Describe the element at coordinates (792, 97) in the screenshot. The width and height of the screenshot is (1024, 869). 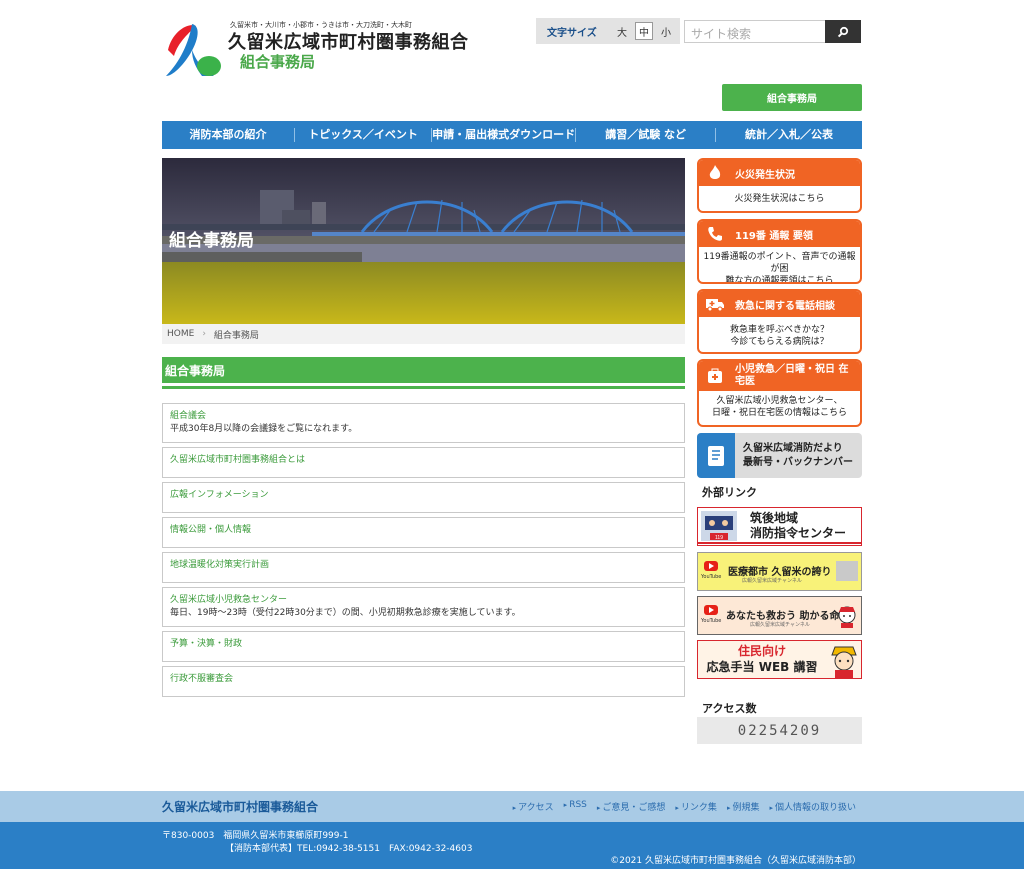
I see `office-button: 組合事務局` at that location.